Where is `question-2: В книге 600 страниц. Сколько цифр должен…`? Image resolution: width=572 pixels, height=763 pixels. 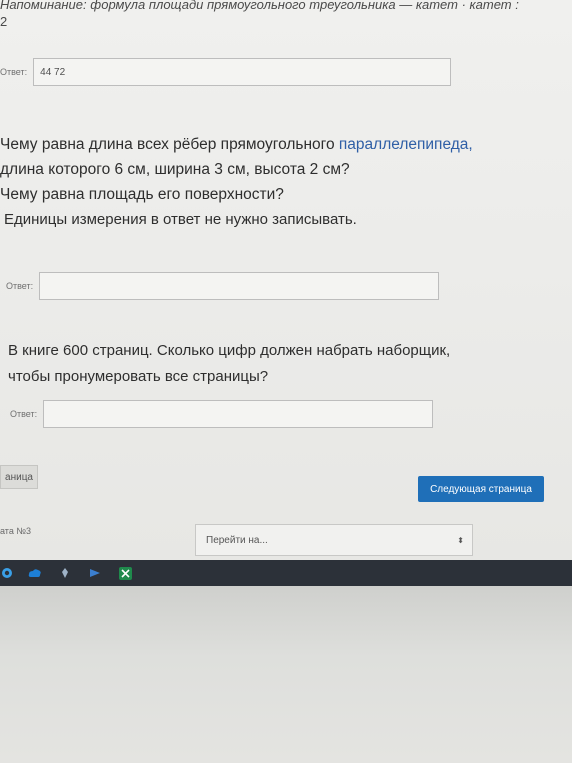 question-2: В книге 600 страниц. Сколько цифр должен… is located at coordinates (288, 364).